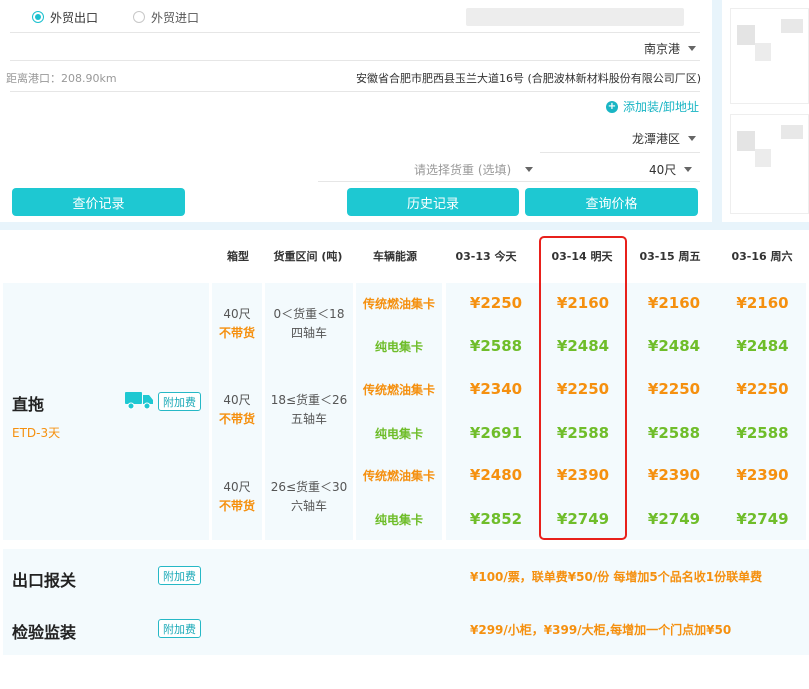 The image size is (809, 689). I want to click on radio-export: 外贸出口, so click(65, 17).